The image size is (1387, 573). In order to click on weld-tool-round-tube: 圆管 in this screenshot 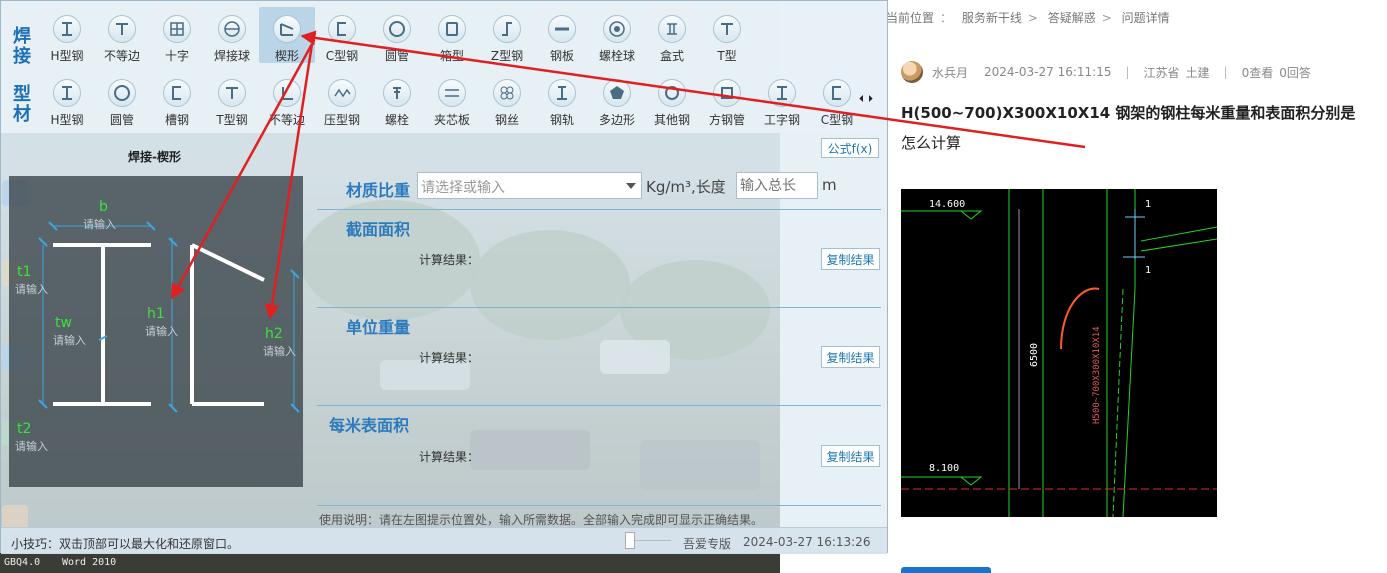, I will do `click(397, 35)`.